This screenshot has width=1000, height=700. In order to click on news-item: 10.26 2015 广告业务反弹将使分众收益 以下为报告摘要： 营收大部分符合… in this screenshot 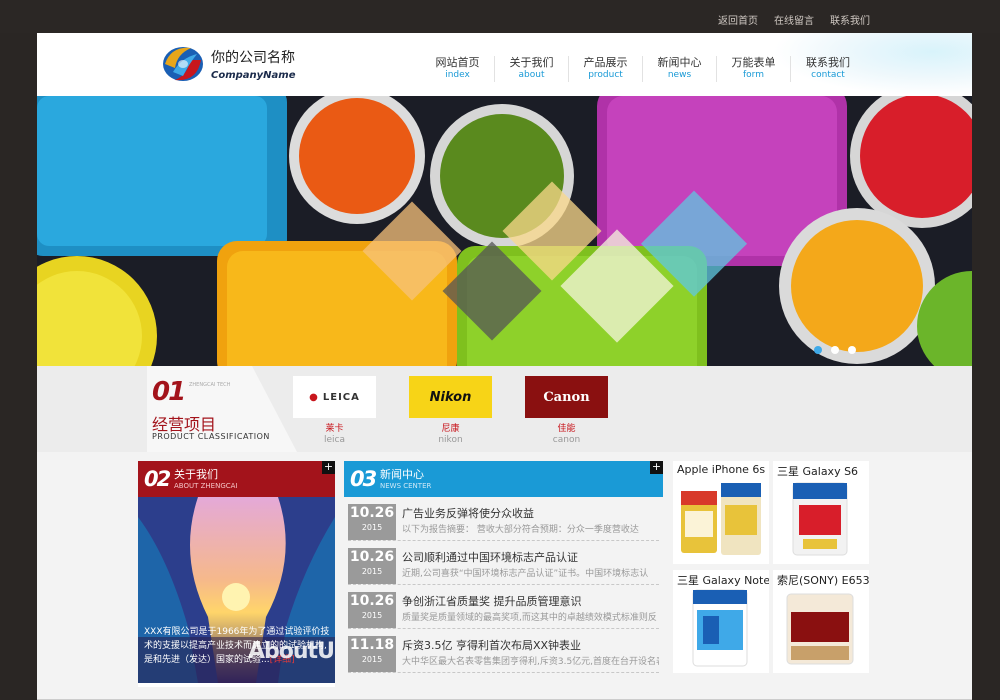, I will do `click(503, 521)`.